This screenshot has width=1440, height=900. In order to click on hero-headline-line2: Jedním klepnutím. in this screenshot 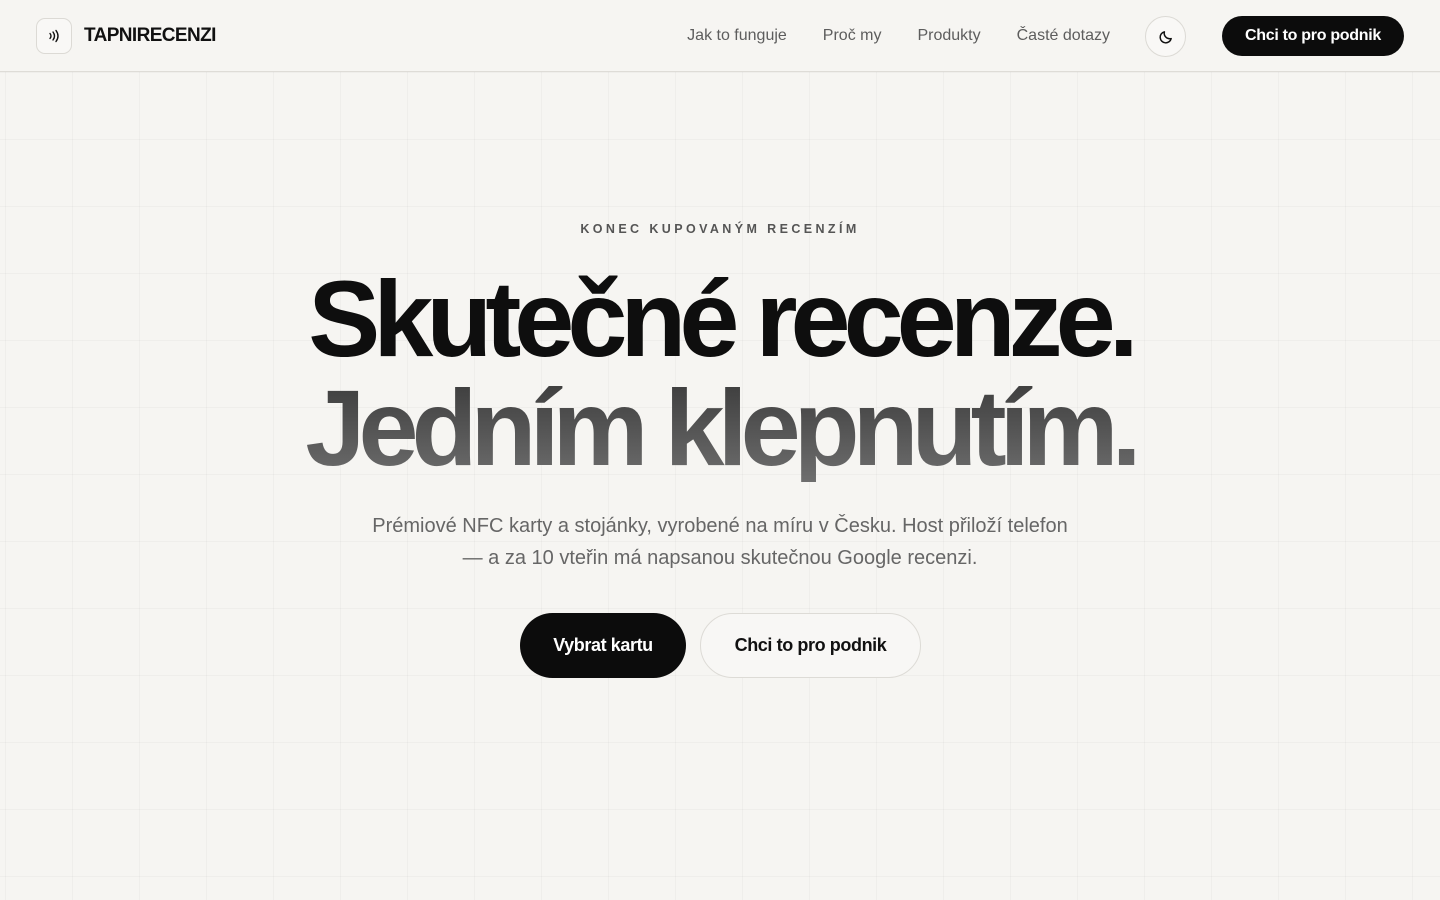, I will do `click(720, 428)`.